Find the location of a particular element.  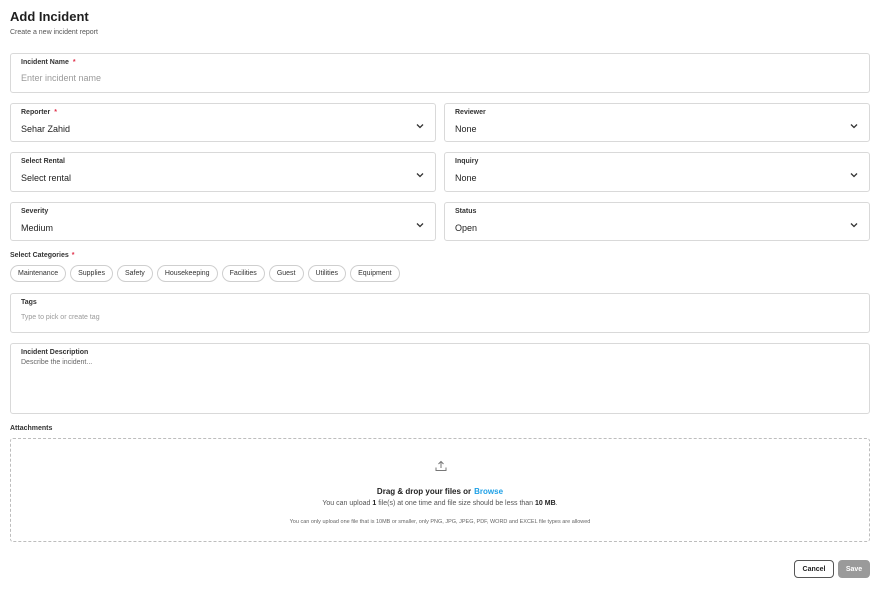

inquiry-value: None is located at coordinates (466, 178).